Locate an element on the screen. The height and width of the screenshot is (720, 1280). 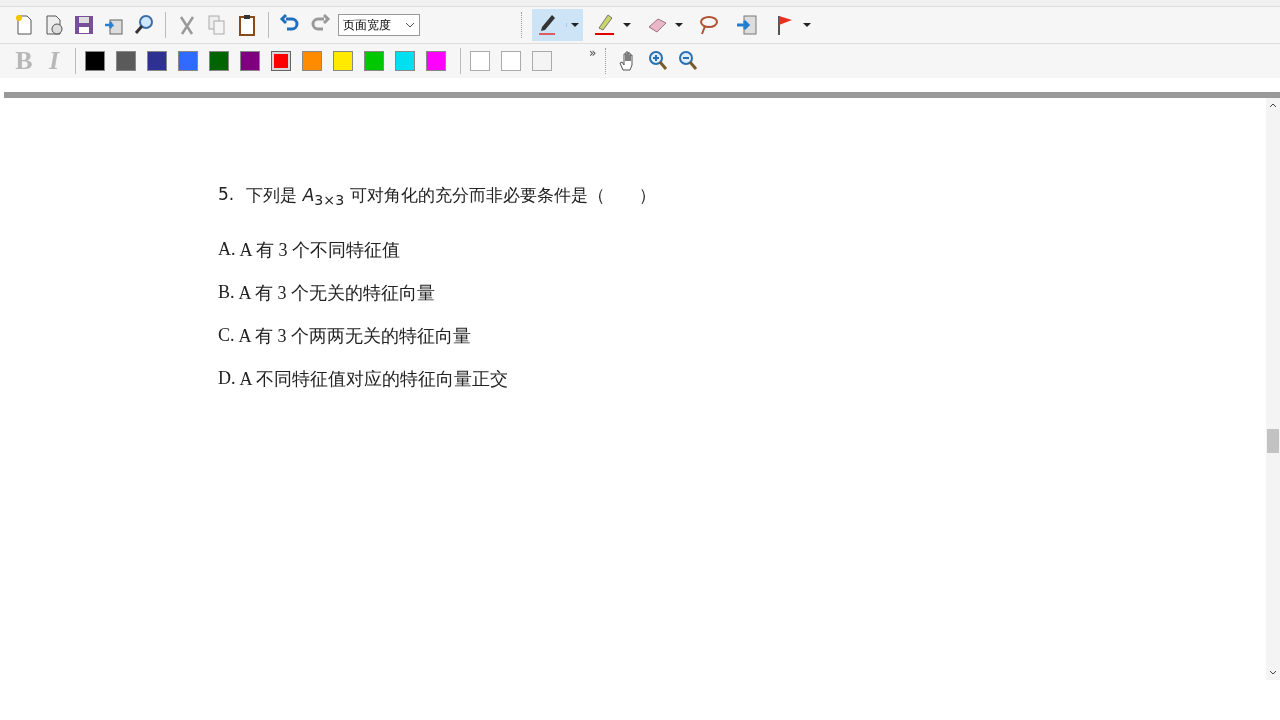
search-icon is located at coordinates (144, 25).